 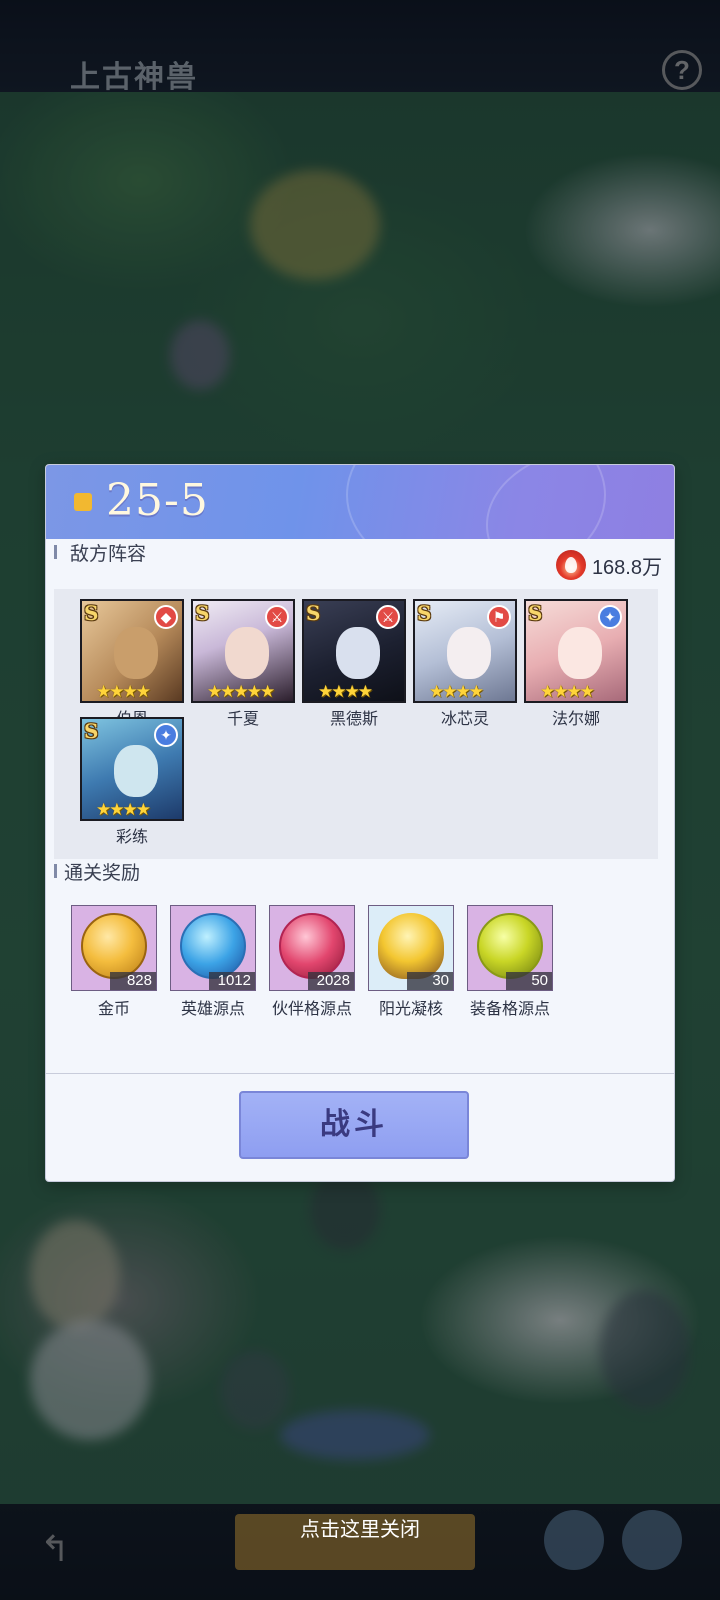 I want to click on equipment-essence-icon, so click(x=510, y=946).